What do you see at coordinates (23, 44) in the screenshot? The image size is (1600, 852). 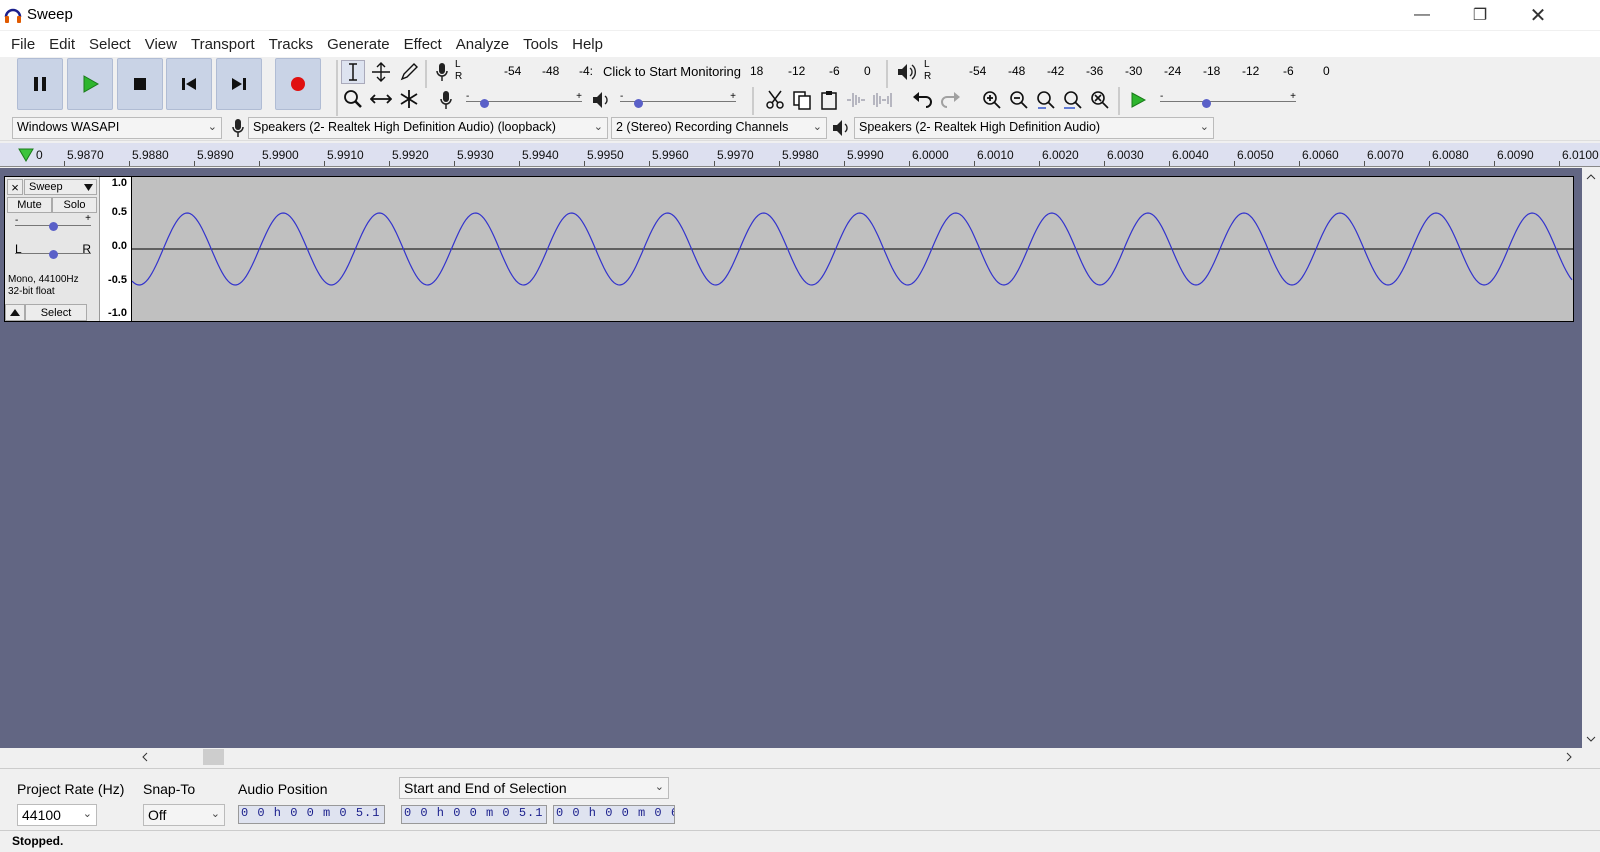 I see `menu-file: File` at bounding box center [23, 44].